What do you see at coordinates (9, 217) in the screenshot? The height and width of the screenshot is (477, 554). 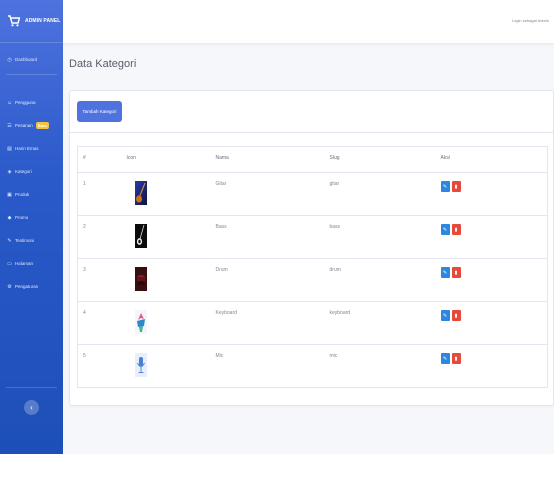 I see `promo-icon: ◆` at bounding box center [9, 217].